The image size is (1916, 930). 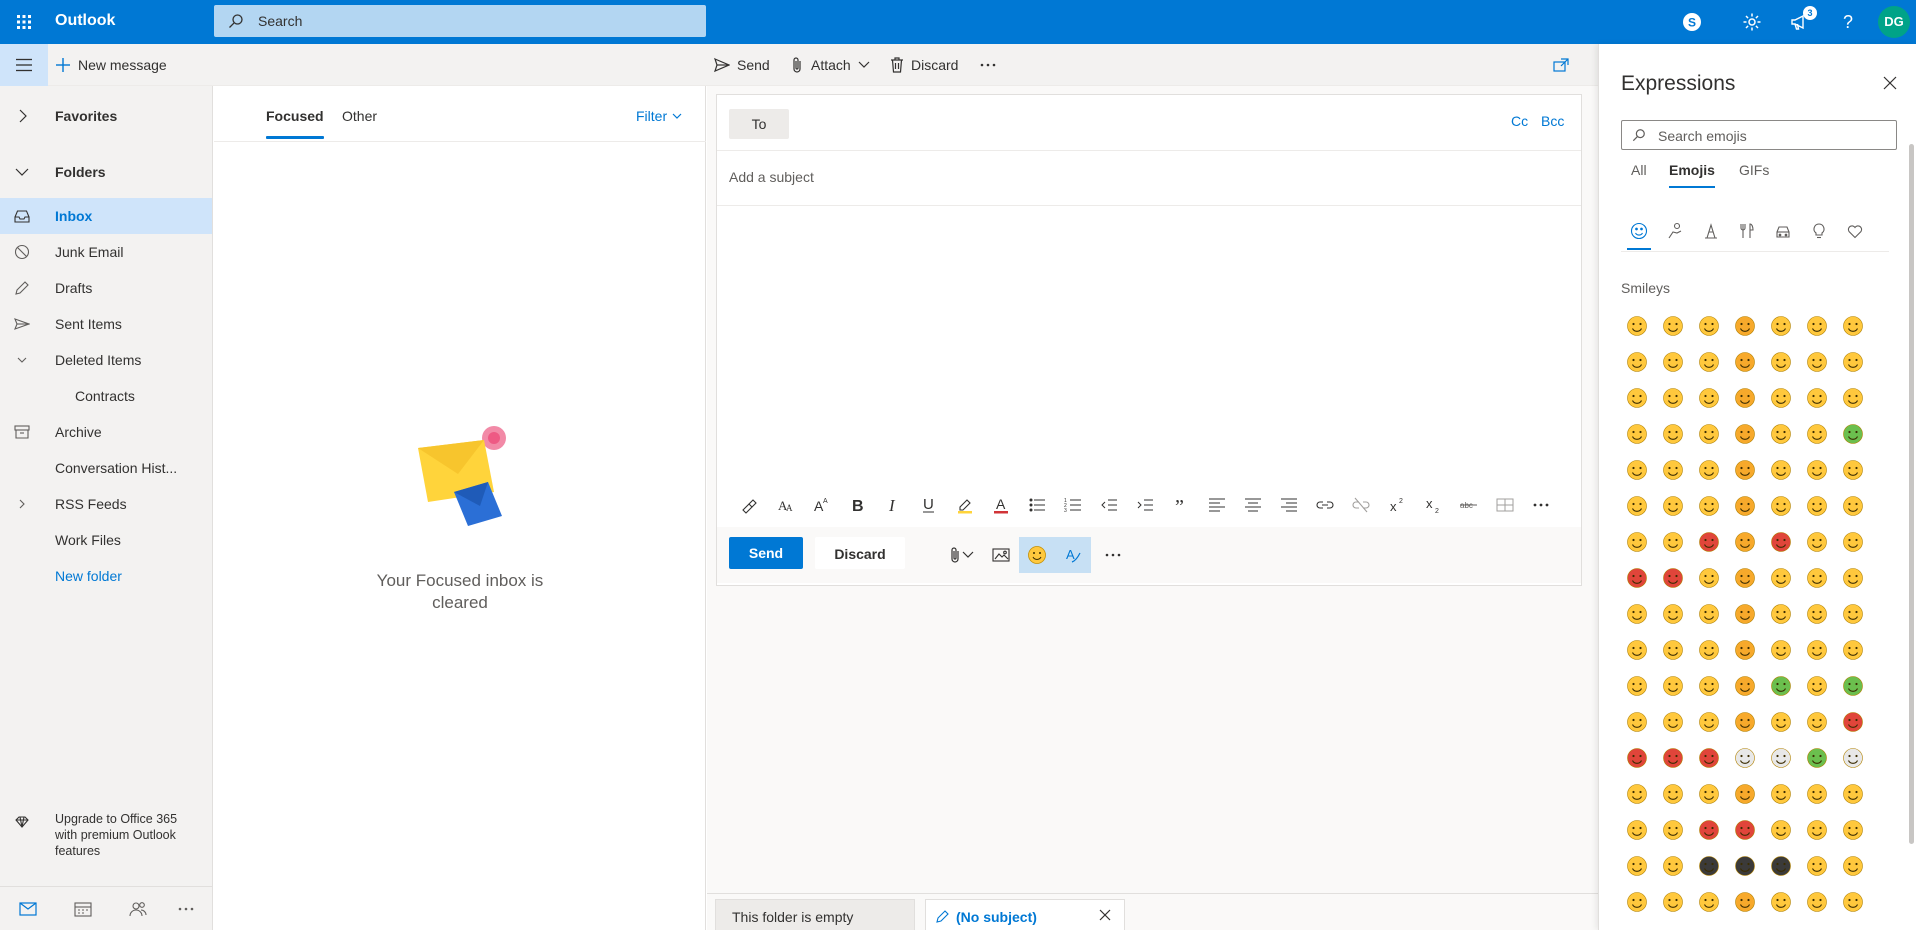 What do you see at coordinates (785, 505) in the screenshot?
I see `font-icon: AA` at bounding box center [785, 505].